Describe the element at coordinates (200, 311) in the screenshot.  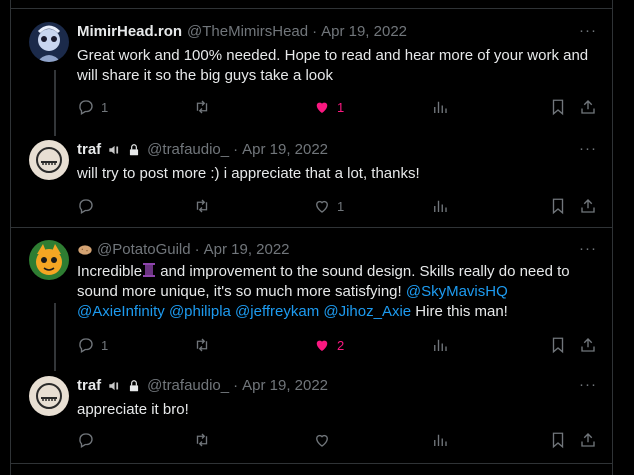
I see `mention-link: @philipla` at that location.